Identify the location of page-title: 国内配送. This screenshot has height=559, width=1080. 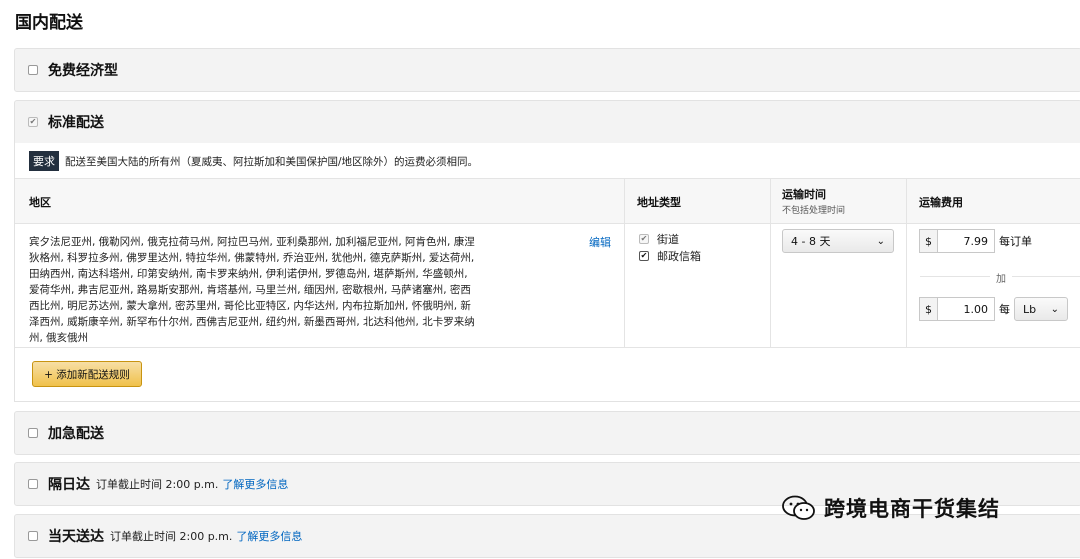
(49, 23).